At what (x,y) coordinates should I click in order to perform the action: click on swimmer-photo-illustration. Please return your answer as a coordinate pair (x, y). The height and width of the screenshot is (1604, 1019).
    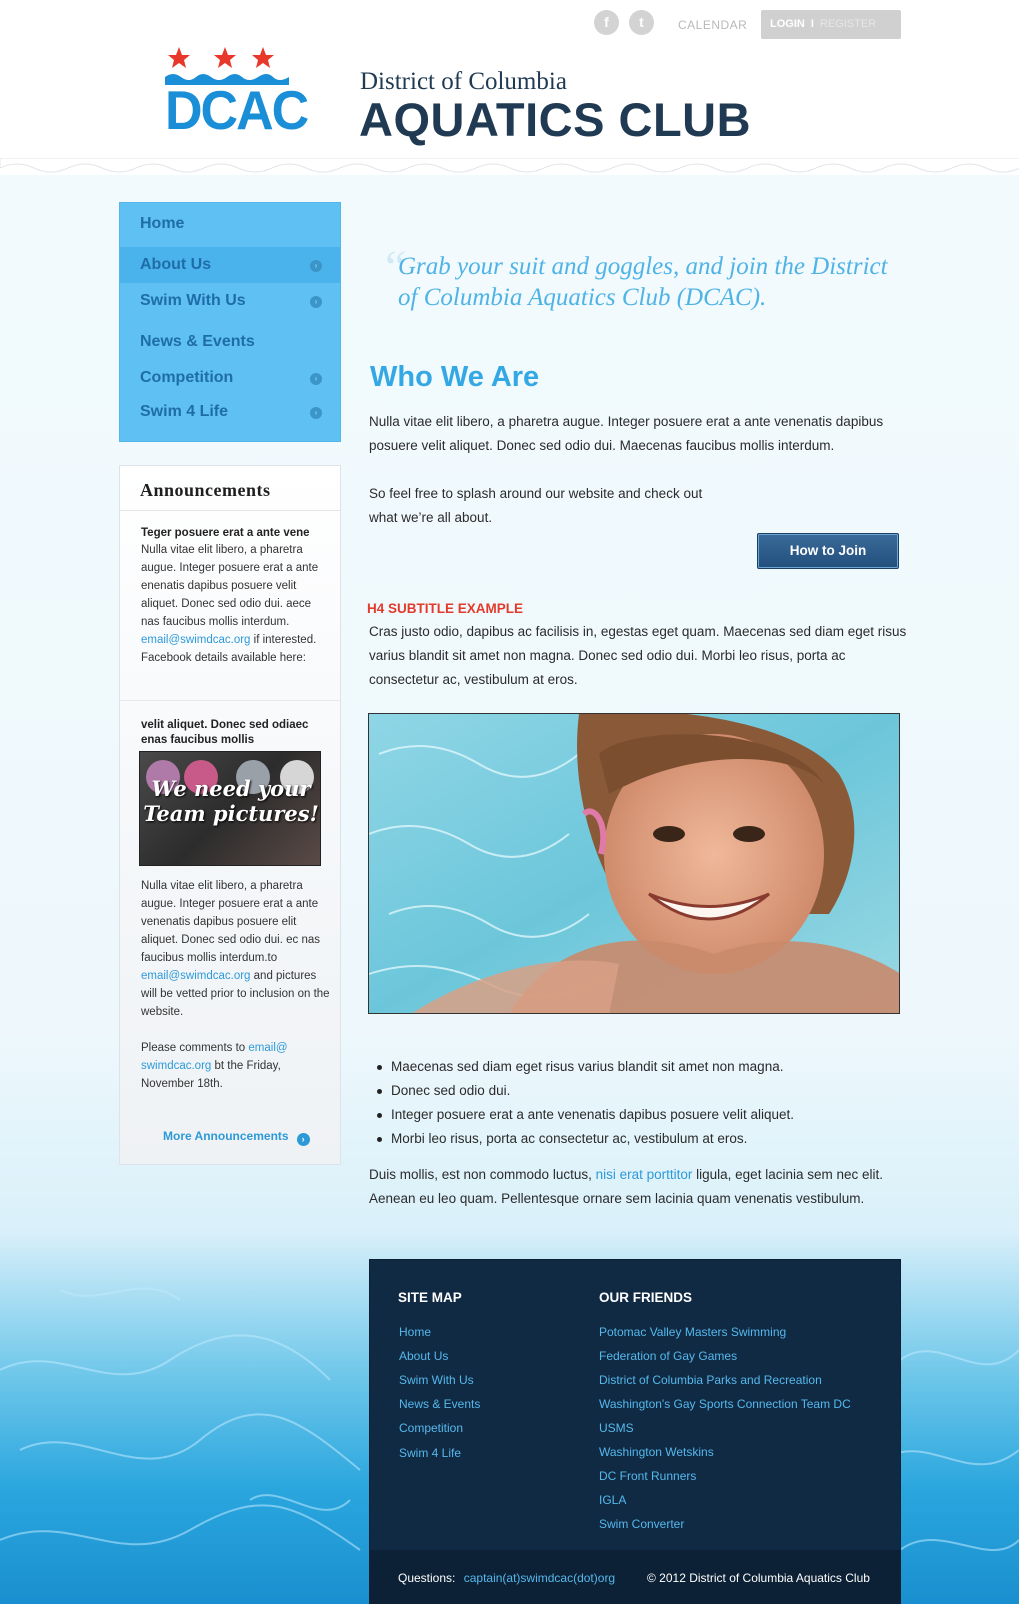
    Looking at the image, I should click on (634, 863).